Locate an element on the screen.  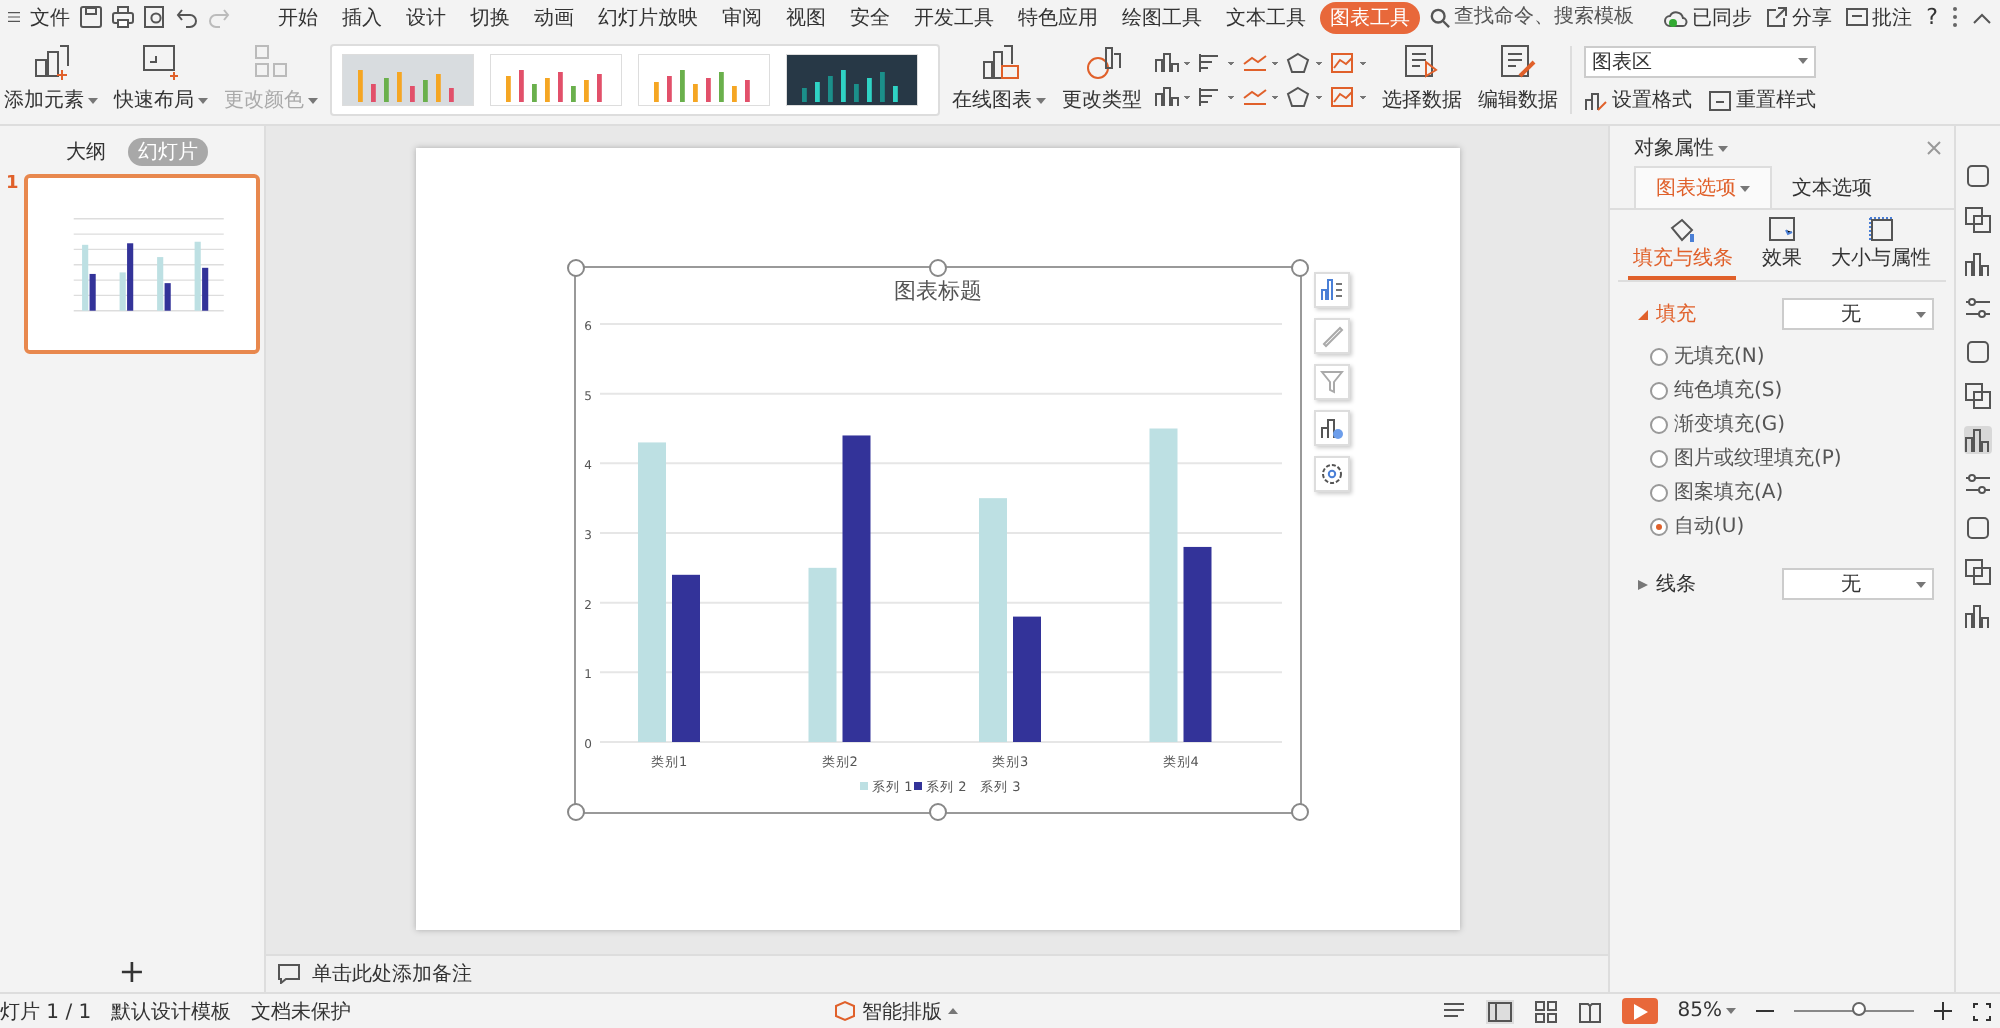
chart-settings-button is located at coordinates (1331, 474).